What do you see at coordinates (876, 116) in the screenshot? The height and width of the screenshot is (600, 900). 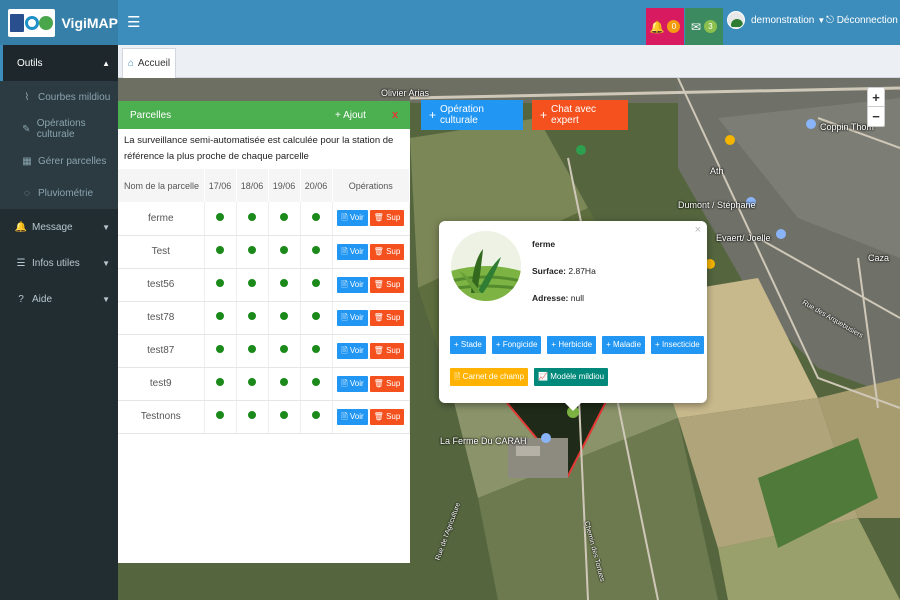 I see `zoom-out-button: −` at bounding box center [876, 116].